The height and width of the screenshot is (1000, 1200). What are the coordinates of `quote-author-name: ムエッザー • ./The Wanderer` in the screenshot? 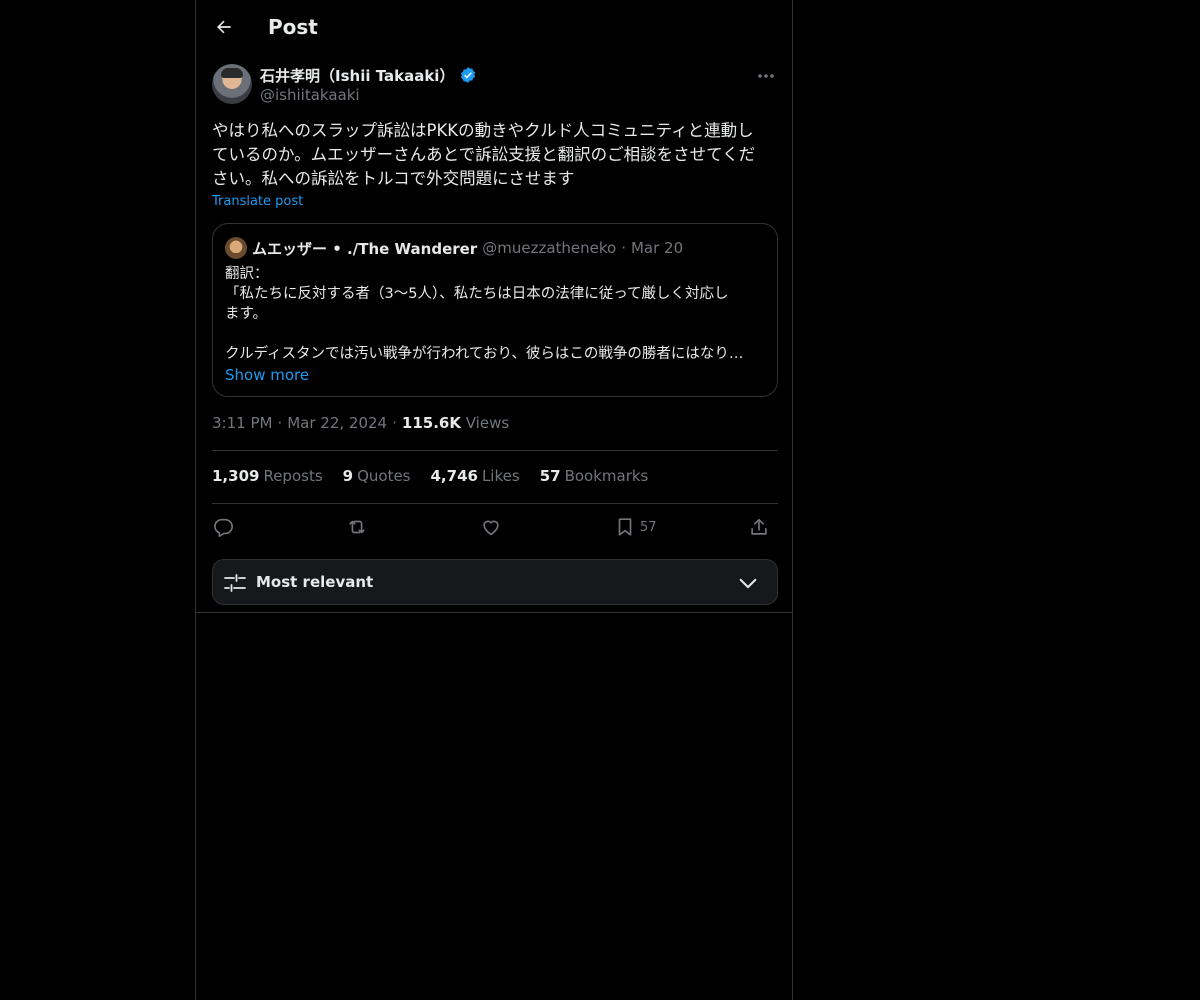 It's located at (365, 248).